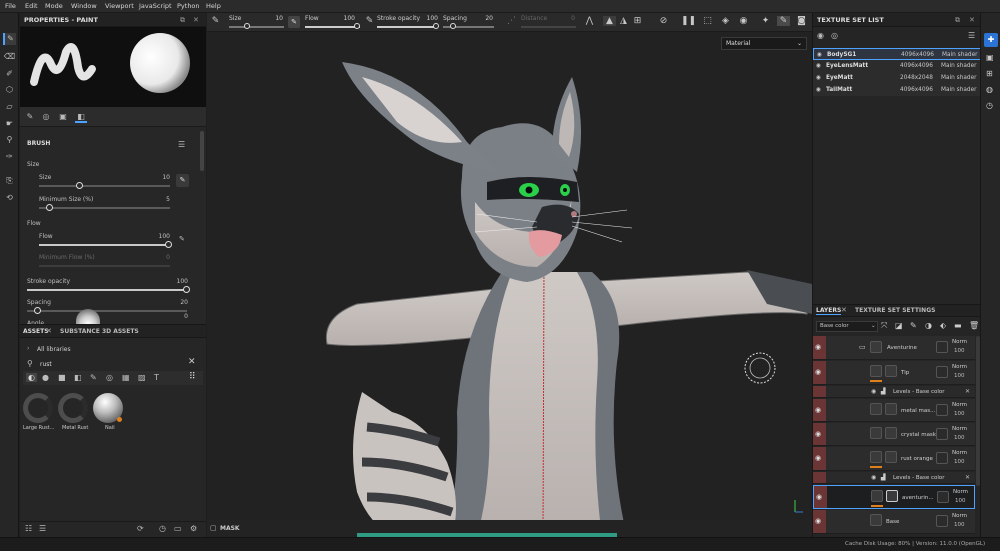 Image resolution: width=1000 pixels, height=551 pixels. What do you see at coordinates (182, 239) in the screenshot?
I see `flow-pressure-icon: ✎` at bounding box center [182, 239].